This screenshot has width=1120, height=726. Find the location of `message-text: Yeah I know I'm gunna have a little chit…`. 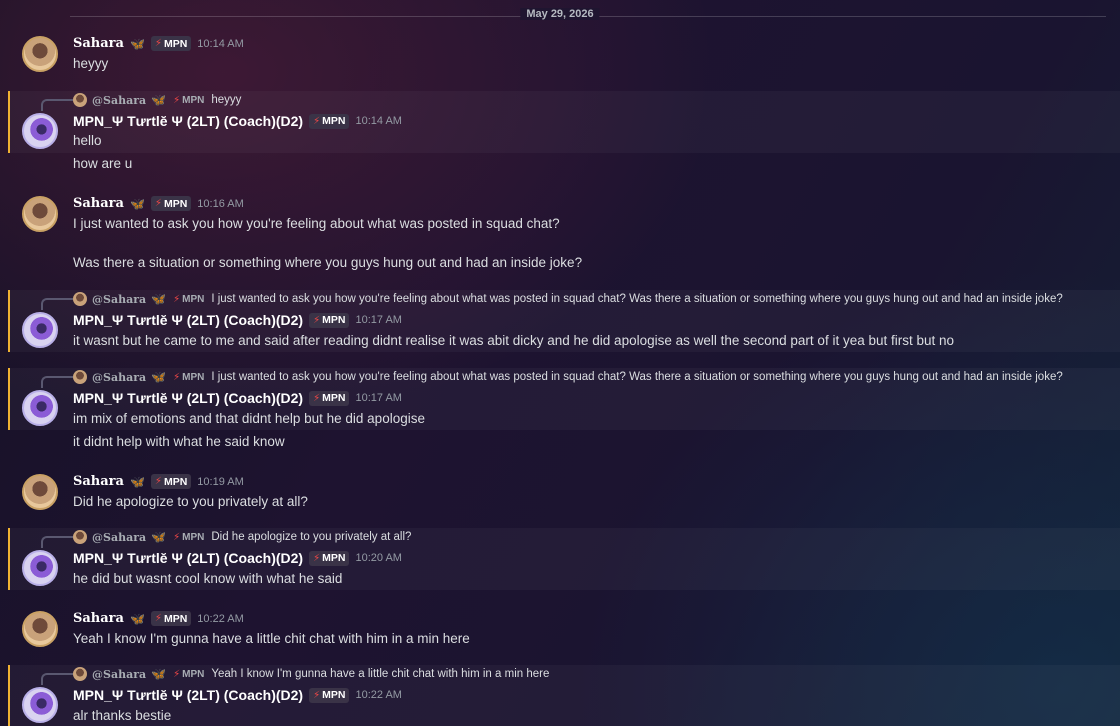

message-text: Yeah I know I'm gunna have a little chit… is located at coordinates (271, 638).